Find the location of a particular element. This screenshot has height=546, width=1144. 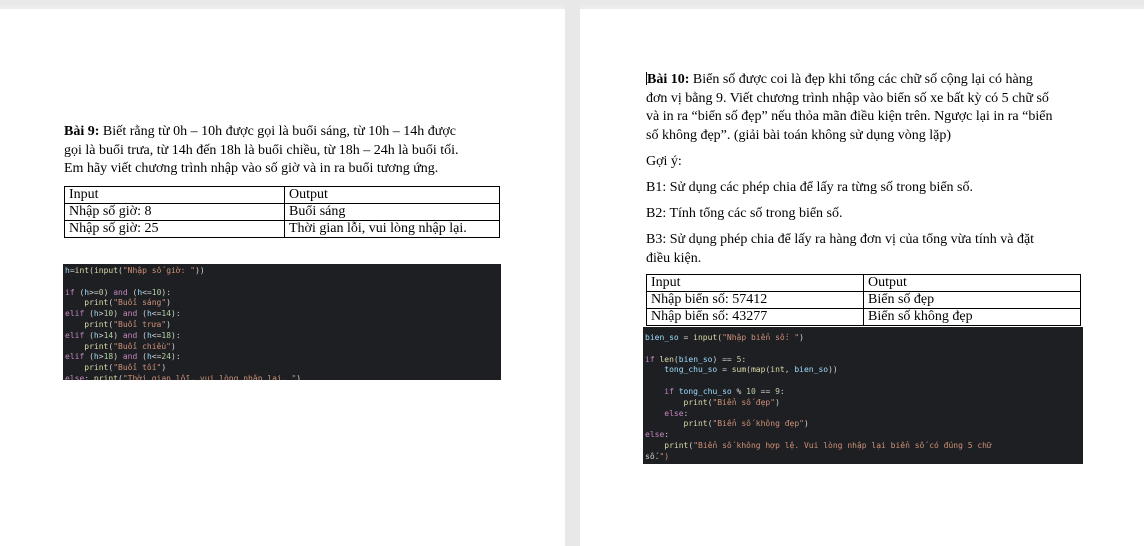

code-line: print("Buổi tối") is located at coordinates (125, 368).